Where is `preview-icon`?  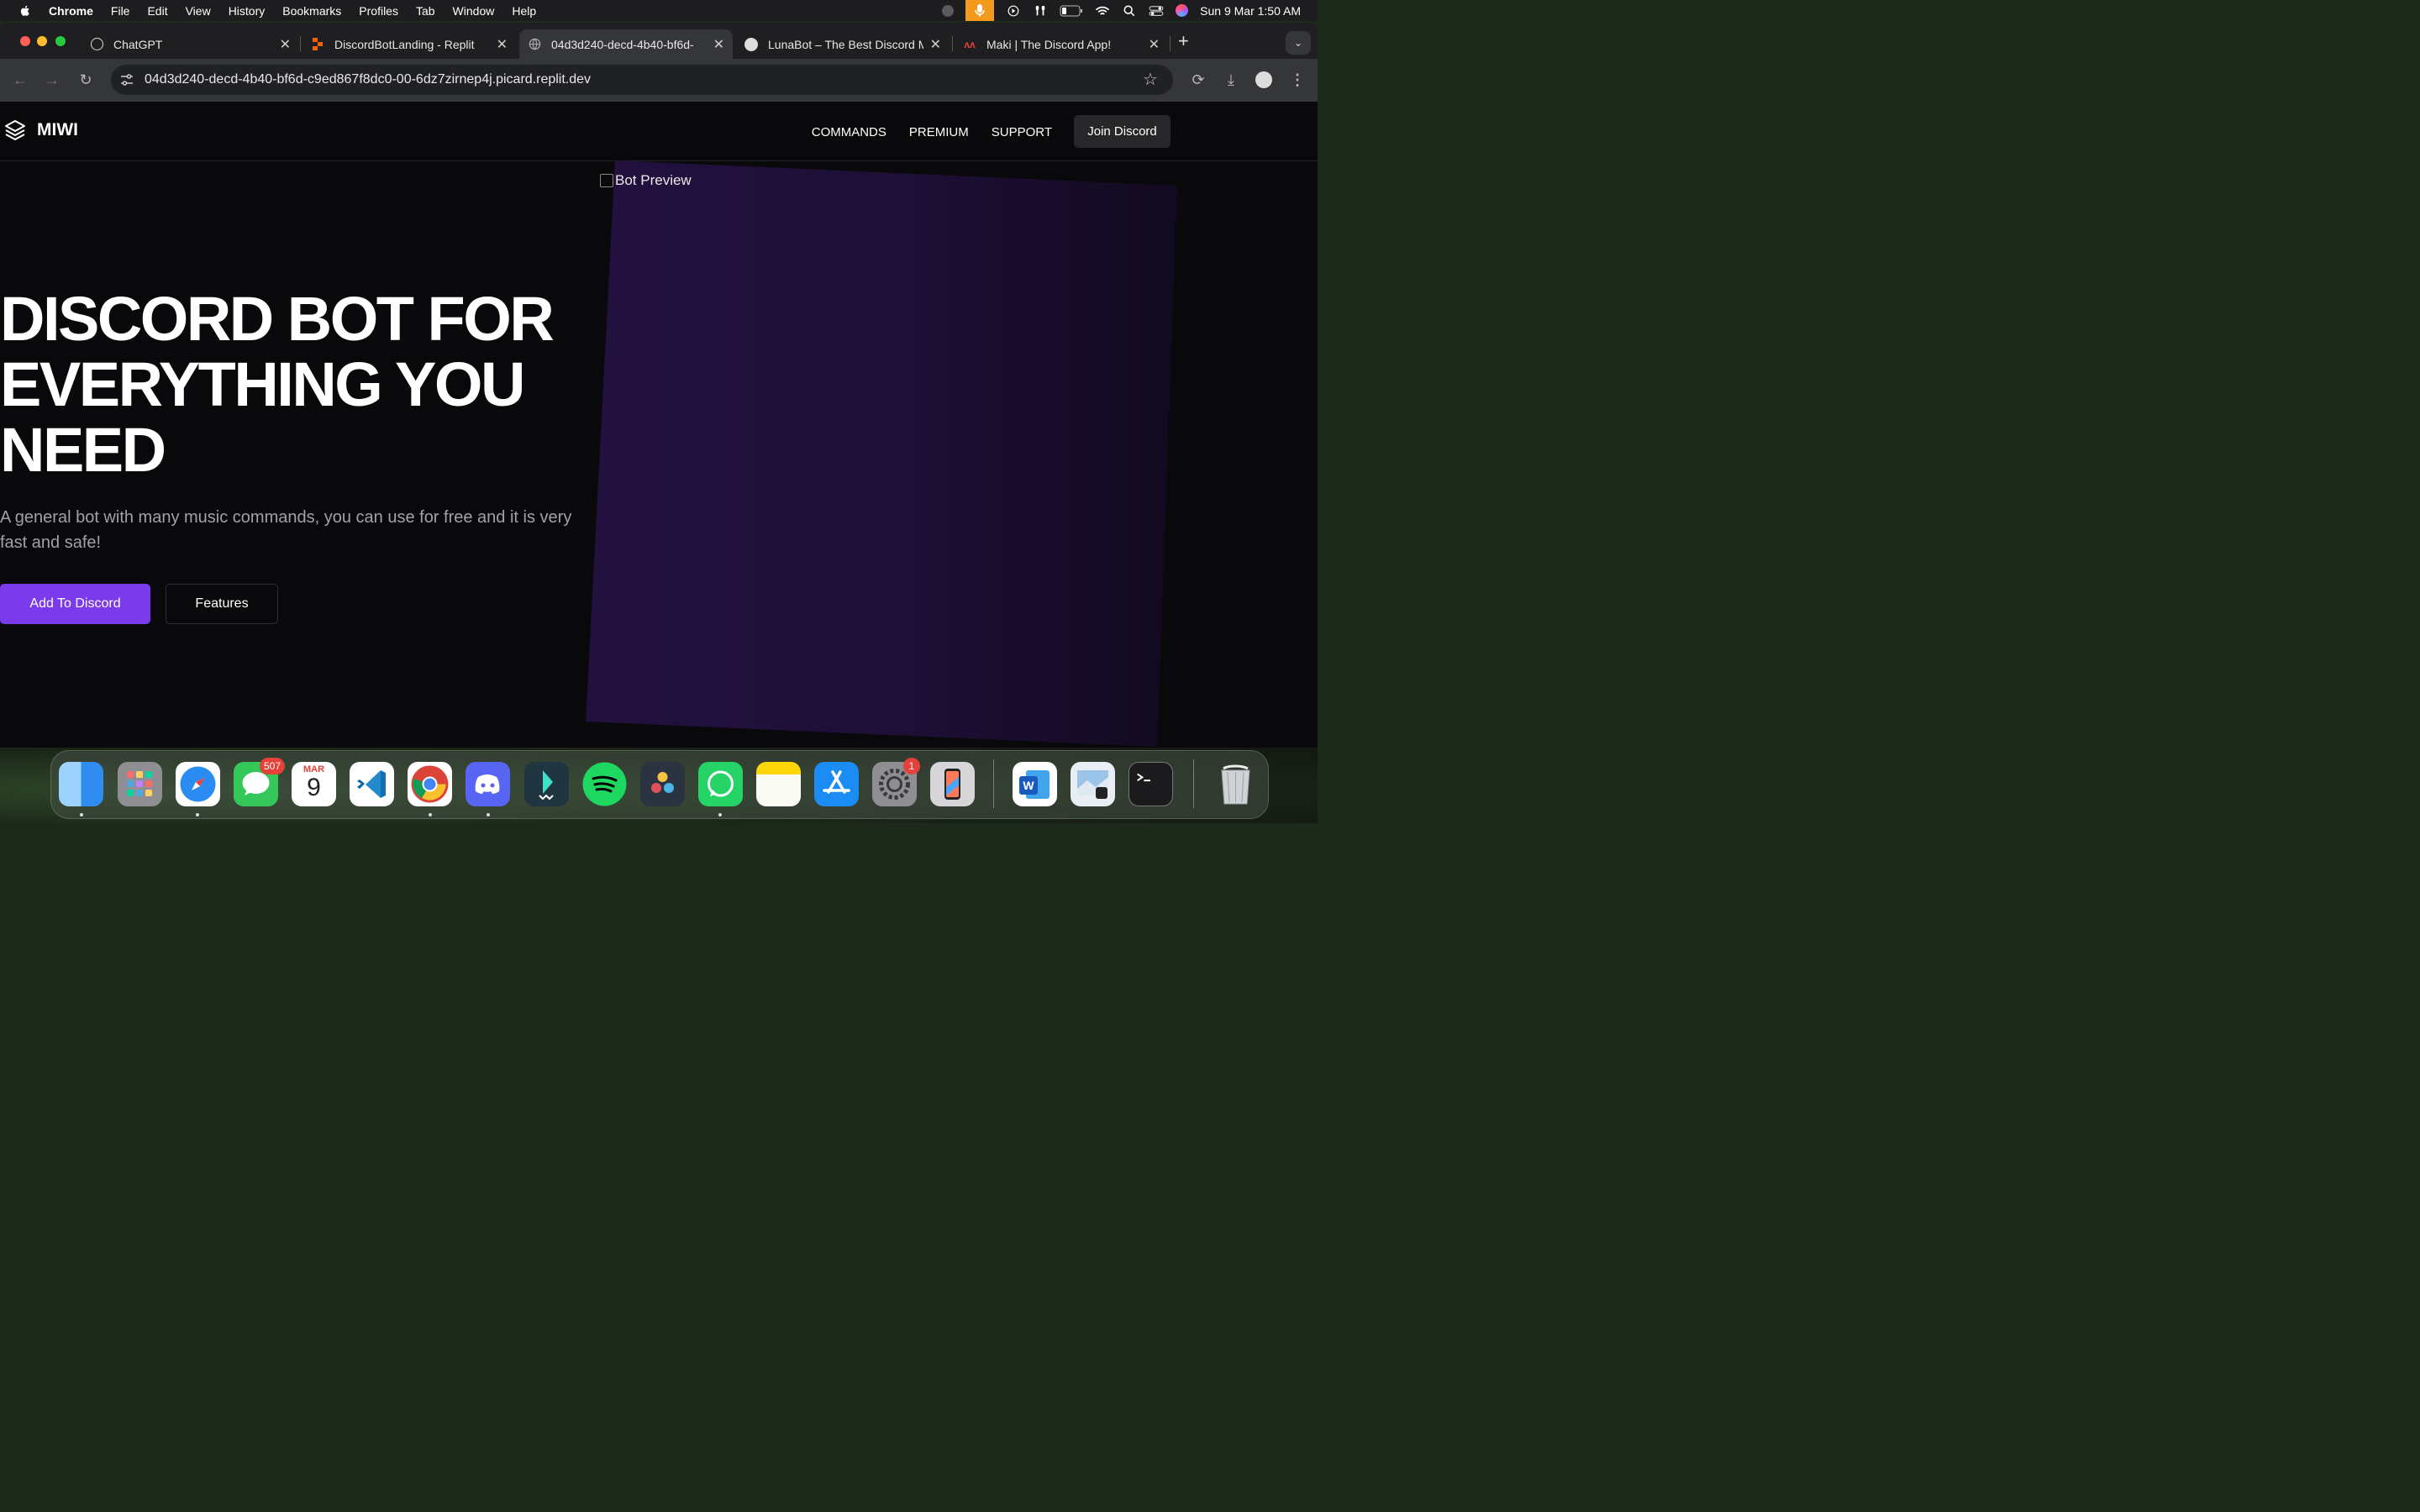
preview-icon is located at coordinates (1093, 784).